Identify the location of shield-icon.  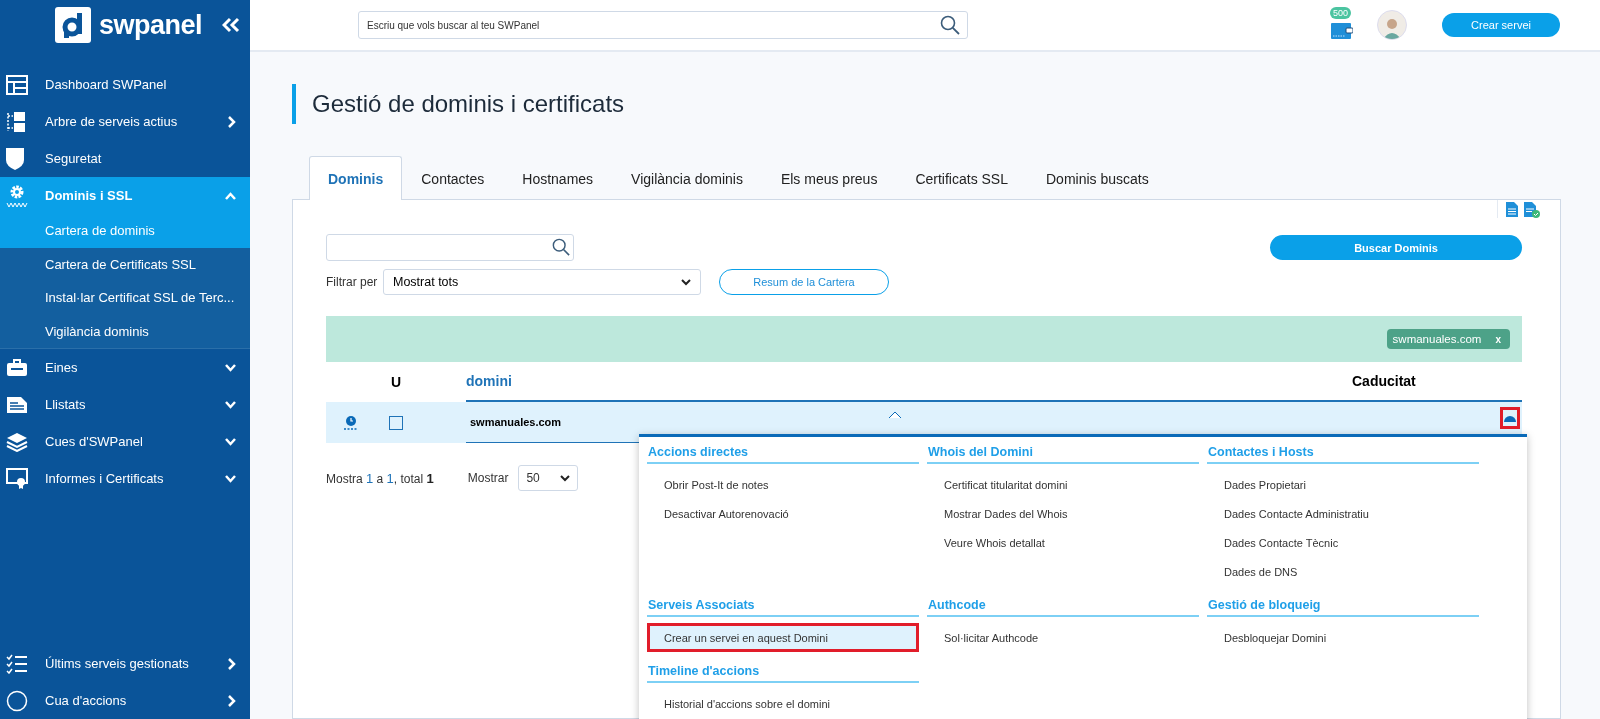
(15, 158).